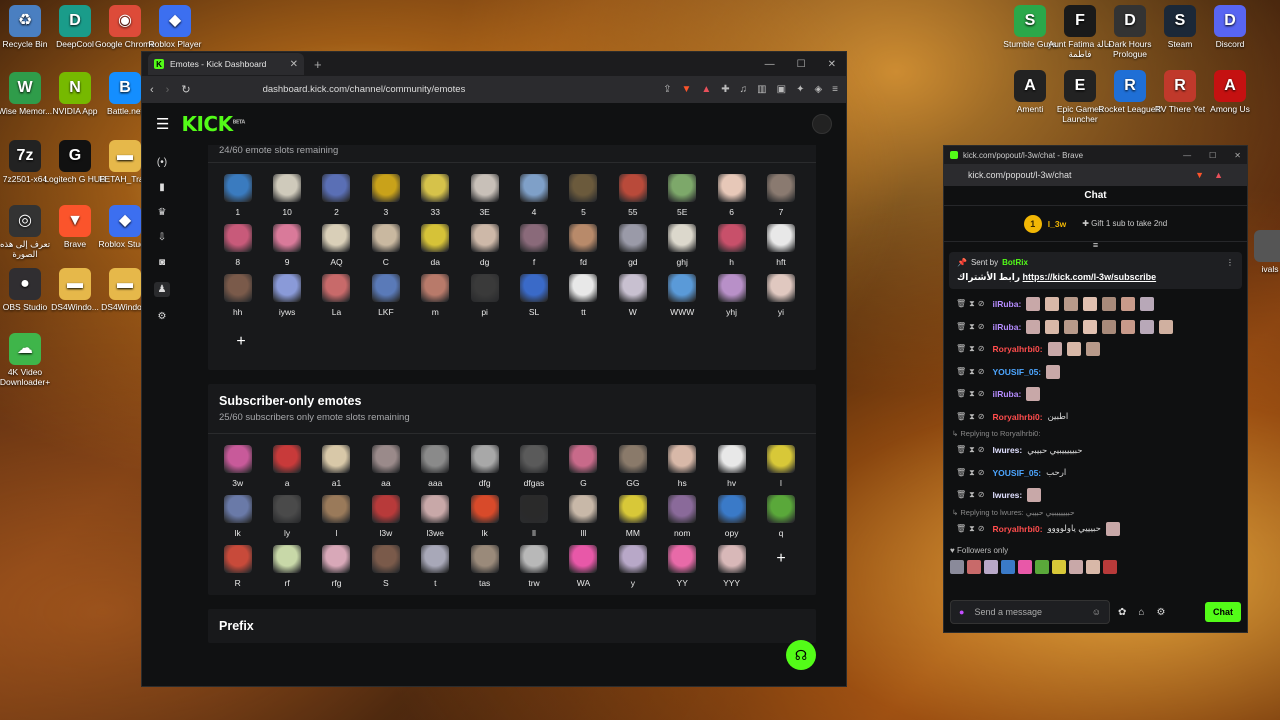  I want to click on emote-item: pi, so click(484, 296).